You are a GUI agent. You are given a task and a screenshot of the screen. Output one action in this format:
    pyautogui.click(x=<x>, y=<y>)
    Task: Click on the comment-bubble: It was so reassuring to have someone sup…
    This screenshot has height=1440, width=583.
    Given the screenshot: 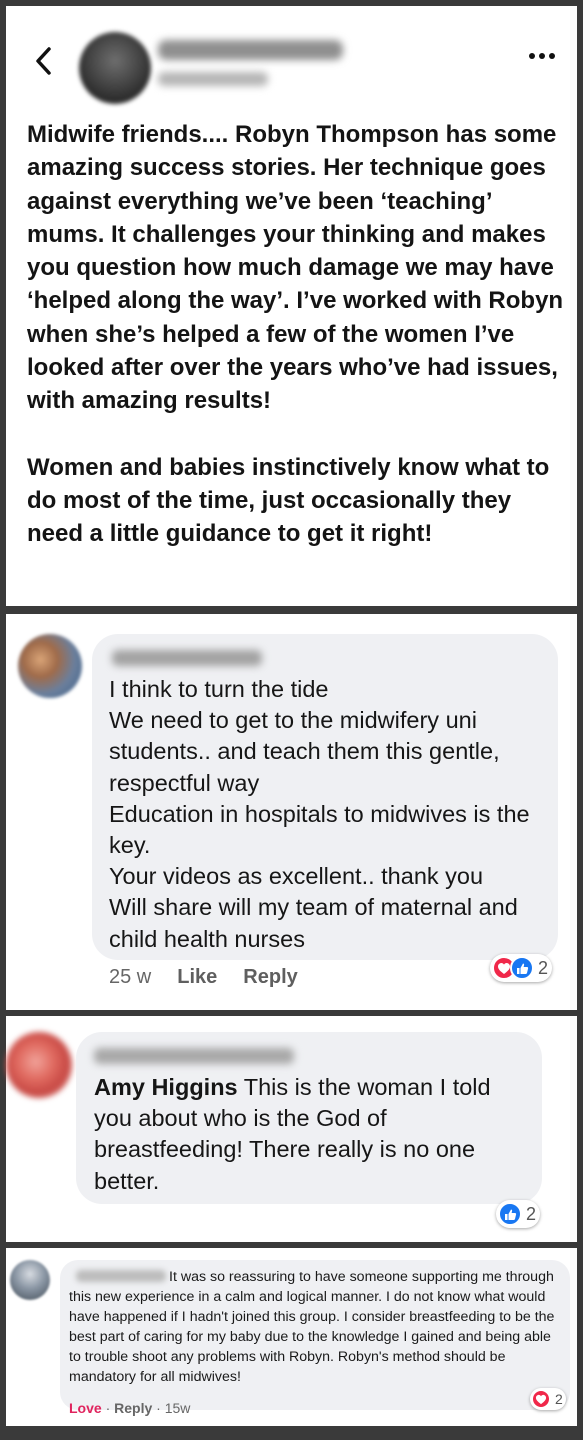 What is the action you would take?
    pyautogui.click(x=315, y=1335)
    